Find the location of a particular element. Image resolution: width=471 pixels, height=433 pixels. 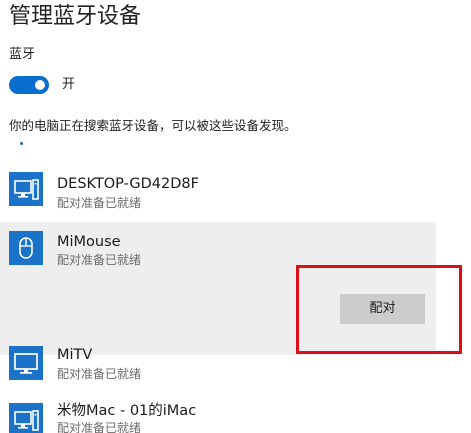

bluetooth-toggle-label: 开 is located at coordinates (69, 84).